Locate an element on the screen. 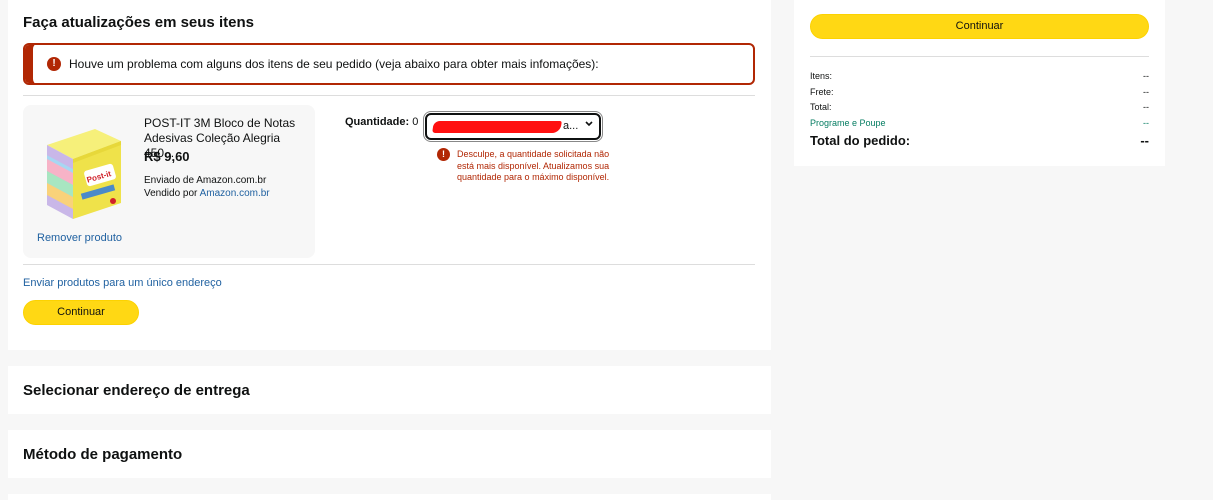  summary-row-label: Frete: is located at coordinates (822, 92).